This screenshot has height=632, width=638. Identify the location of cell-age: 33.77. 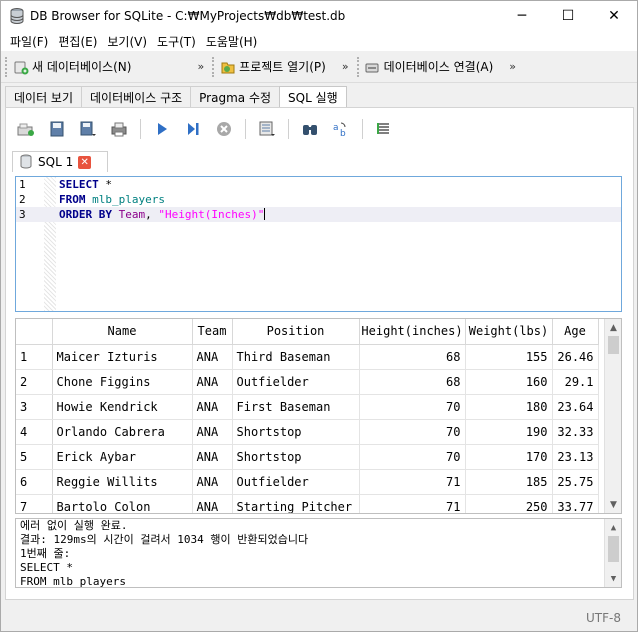
(575, 503).